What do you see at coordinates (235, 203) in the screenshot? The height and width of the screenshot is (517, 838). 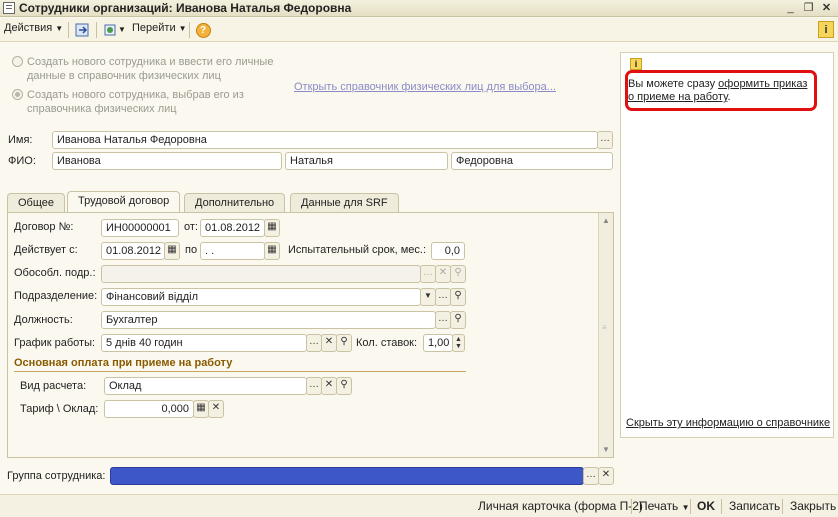 I see `tab-additional: Дополнительно` at bounding box center [235, 203].